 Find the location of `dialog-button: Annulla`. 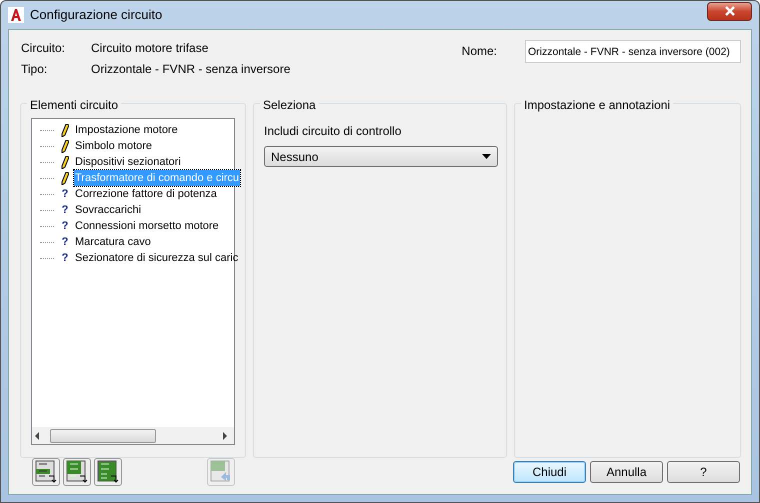

dialog-button: Annulla is located at coordinates (626, 472).